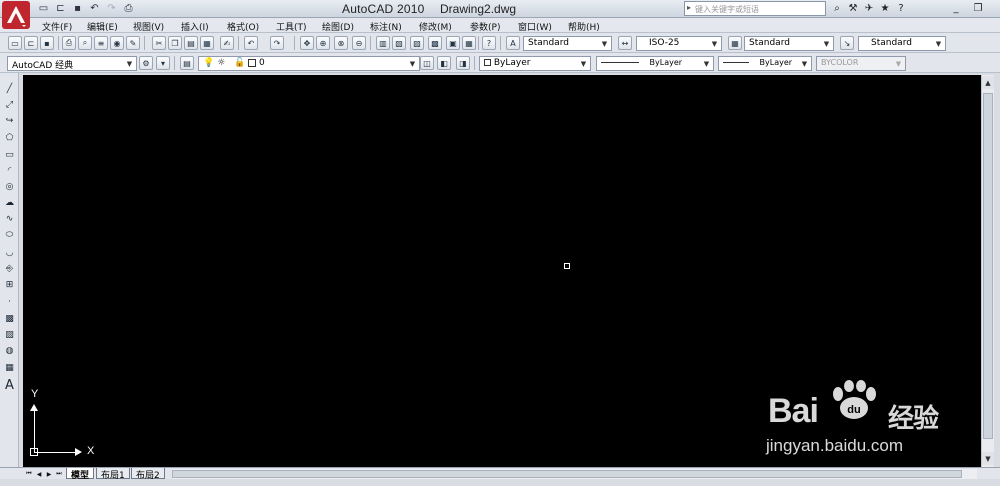 The image size is (1000, 486). I want to click on paste-block-icon: ▦, so click(207, 43).